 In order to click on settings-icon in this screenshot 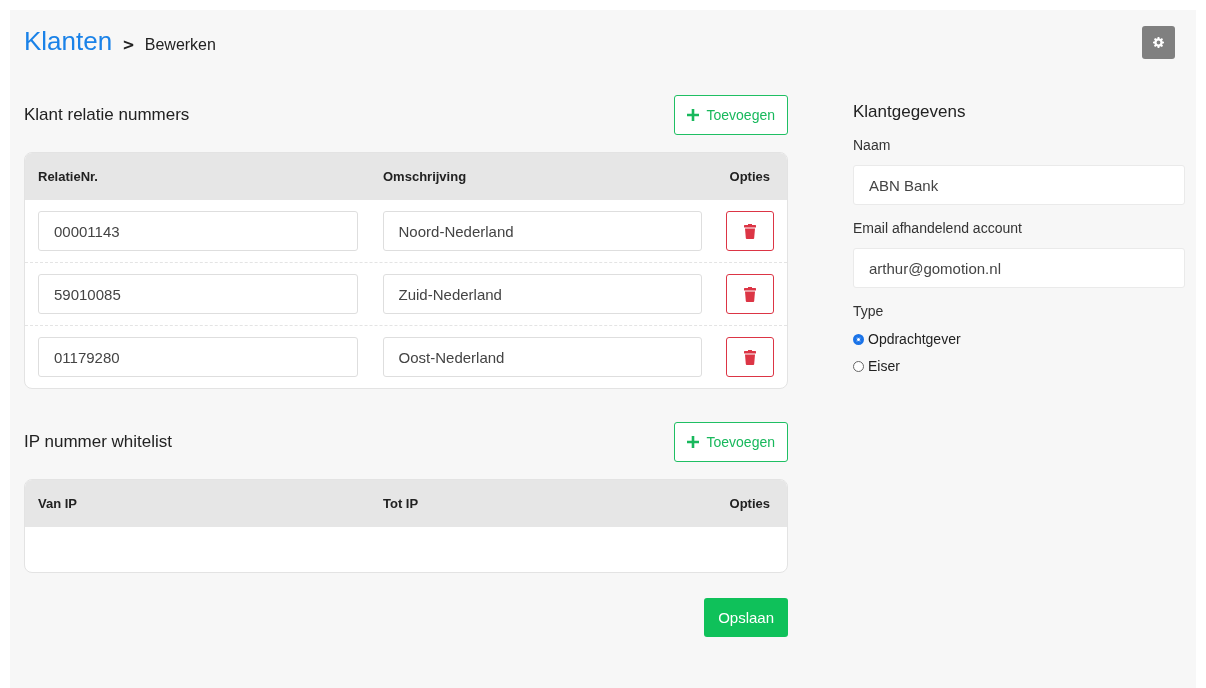, I will do `click(1158, 42)`.